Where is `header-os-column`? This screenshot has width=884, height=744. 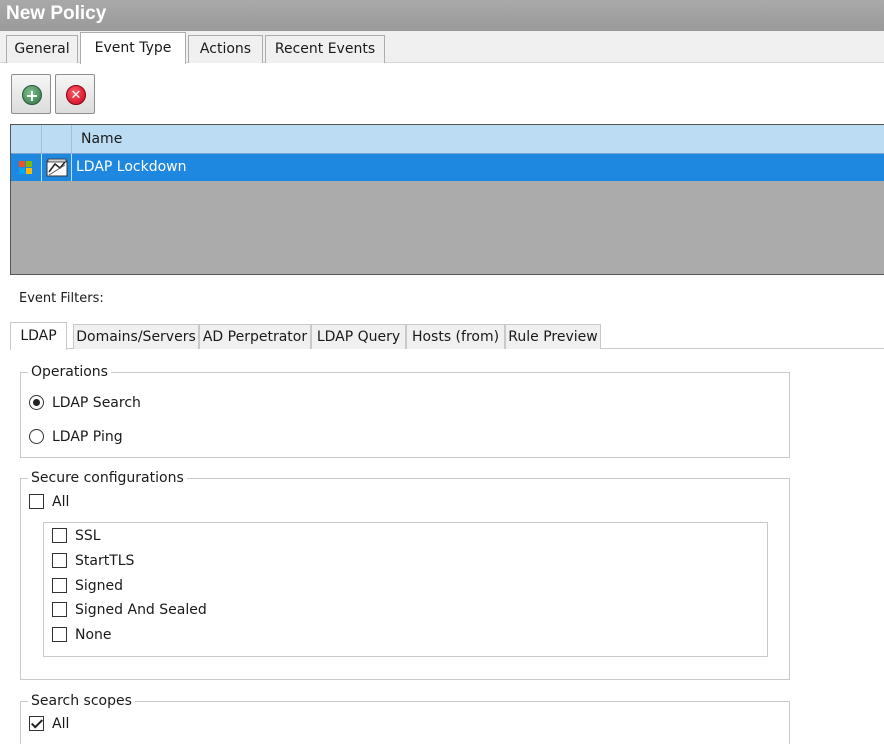
header-os-column is located at coordinates (26, 139).